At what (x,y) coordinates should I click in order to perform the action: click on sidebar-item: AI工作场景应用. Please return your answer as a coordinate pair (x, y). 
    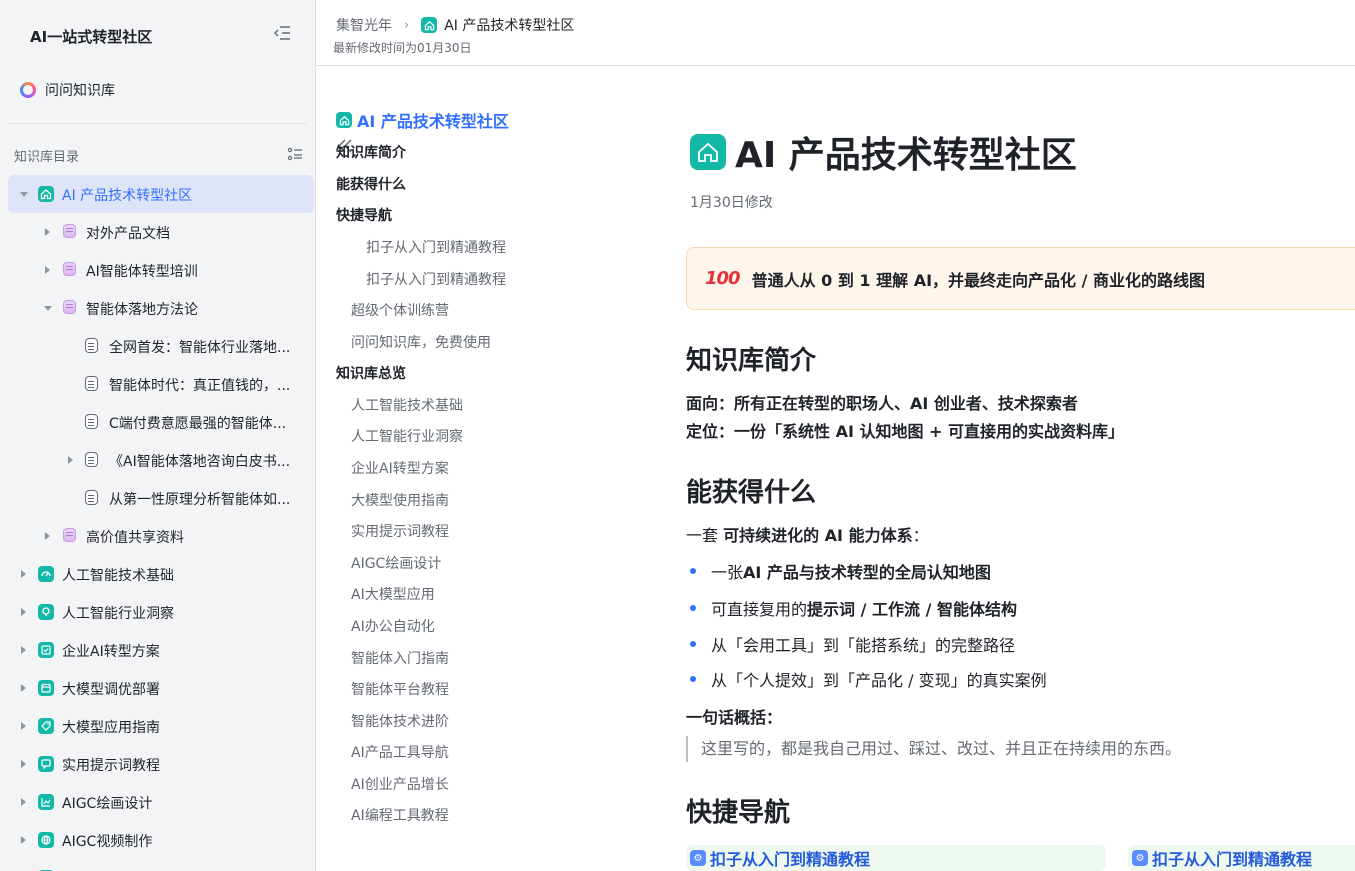
    Looking at the image, I should click on (161, 865).